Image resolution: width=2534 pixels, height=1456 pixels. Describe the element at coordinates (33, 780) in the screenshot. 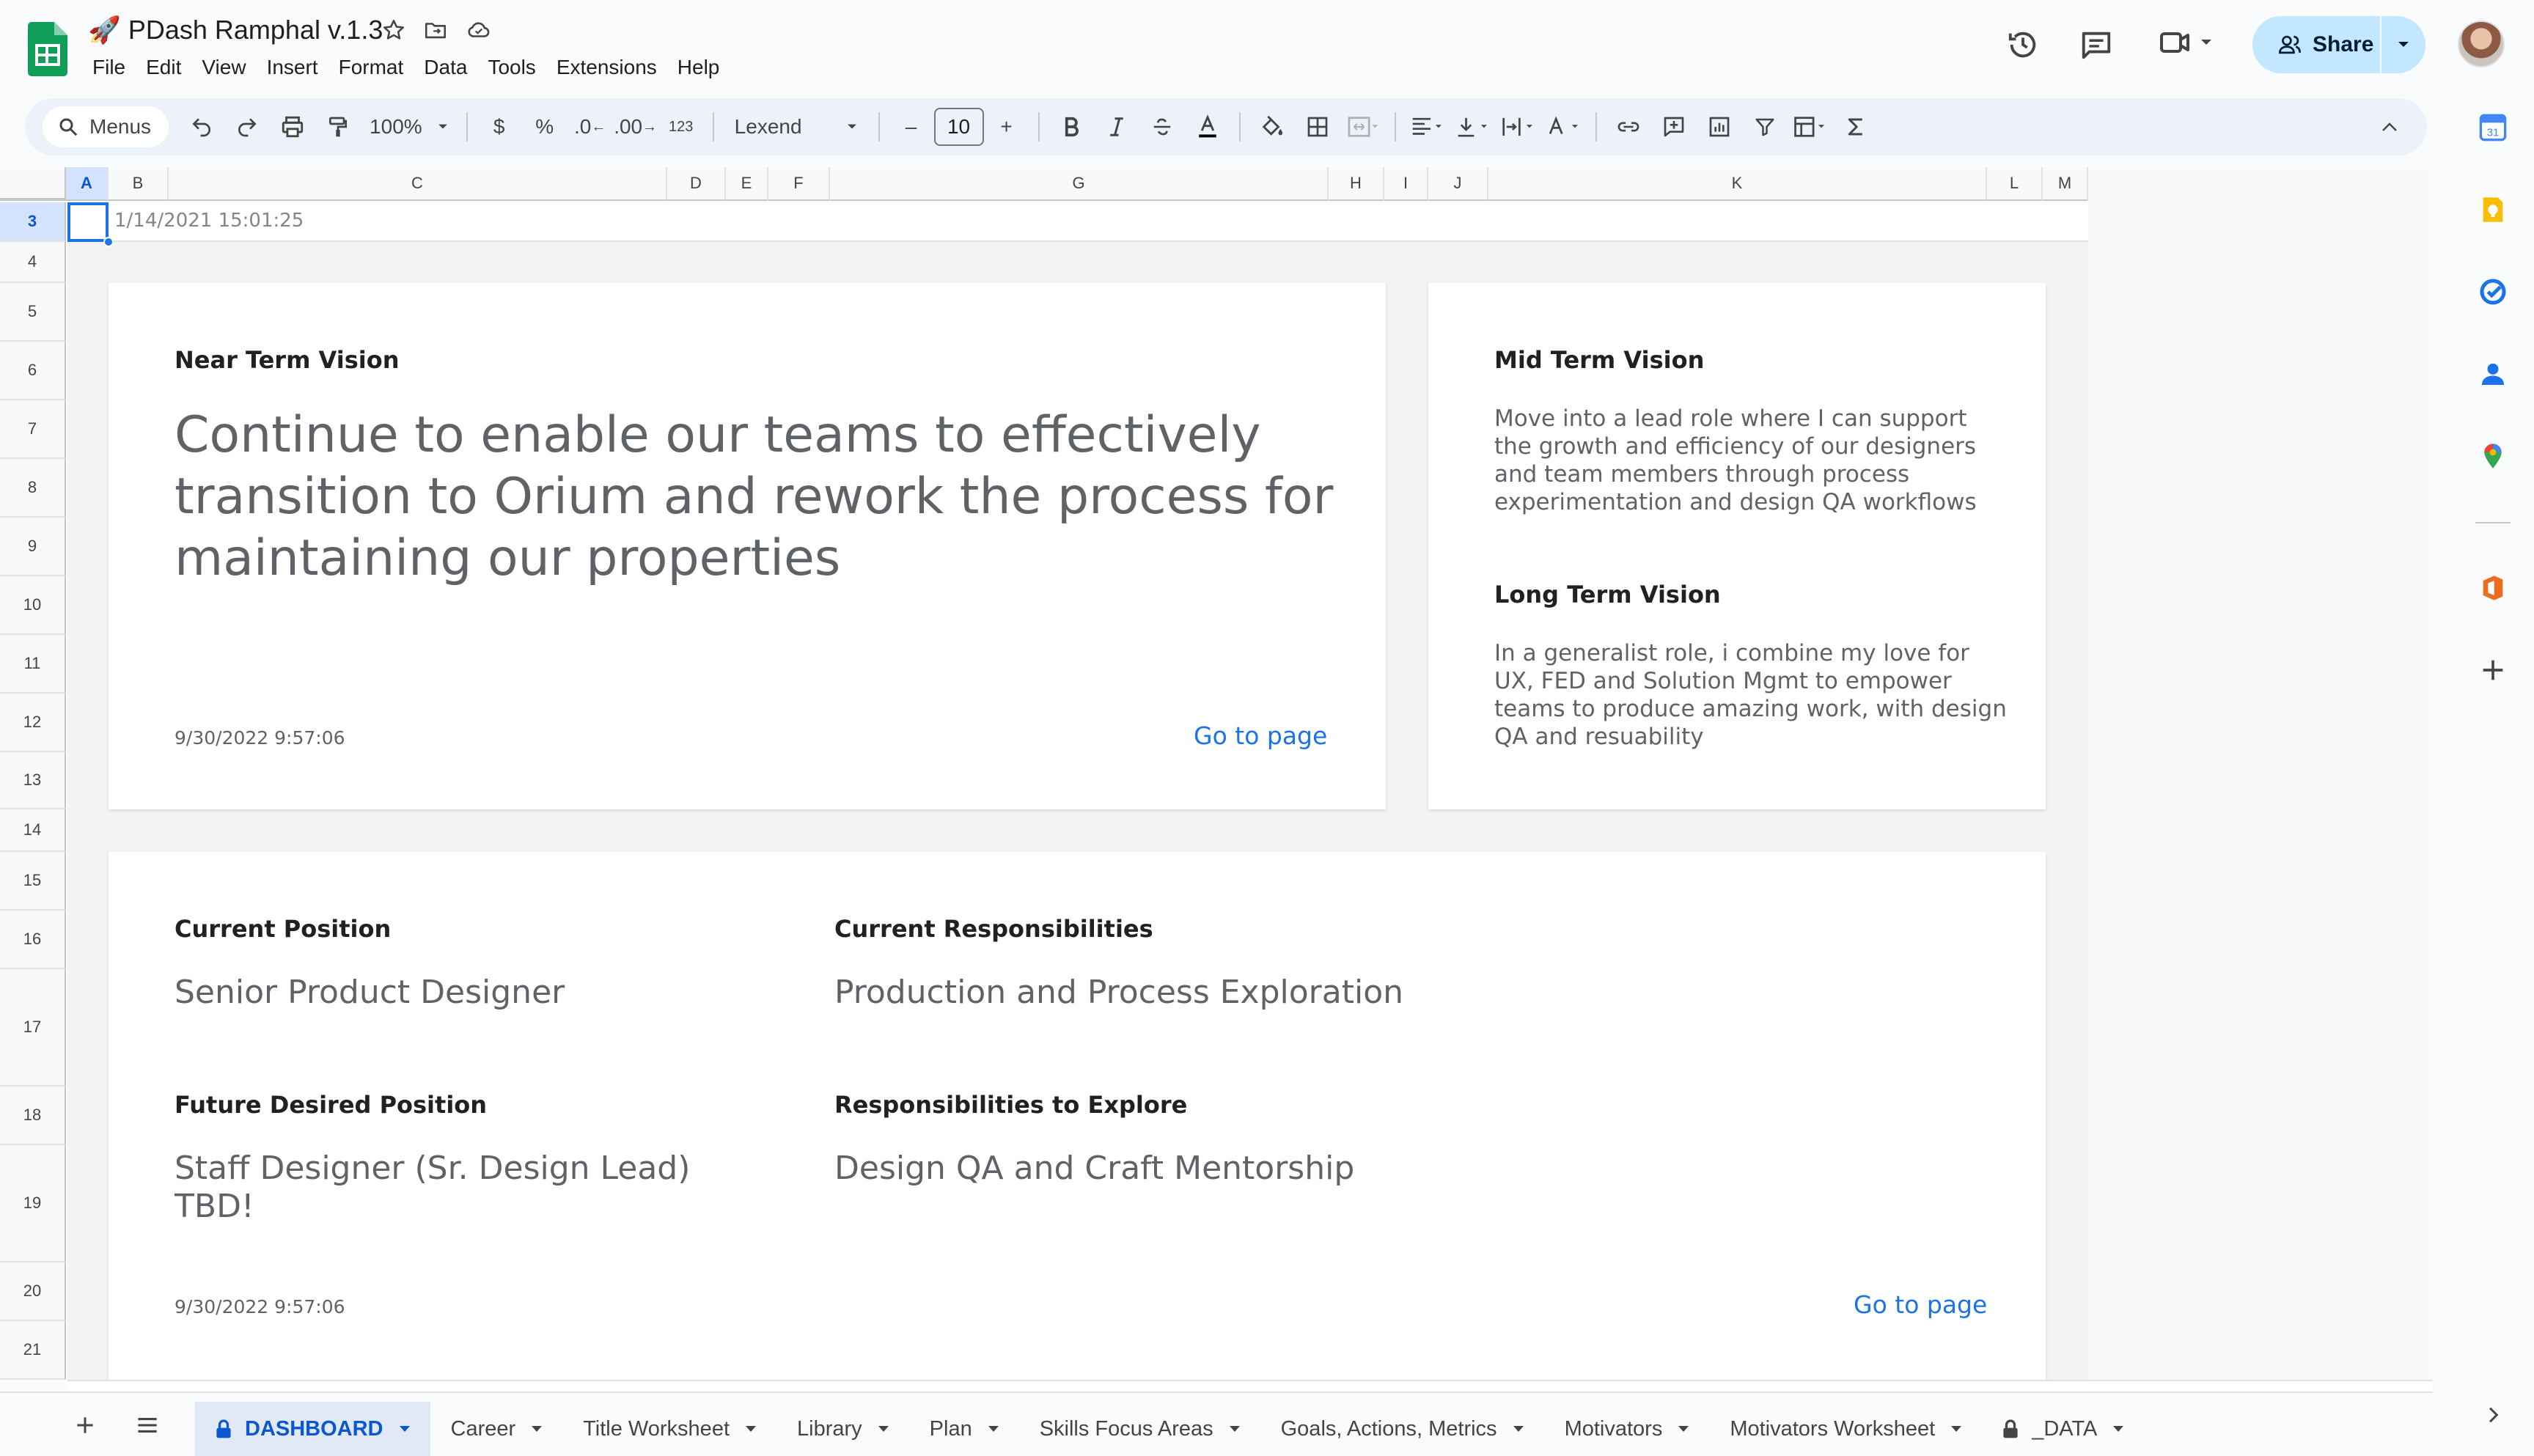

I see `row-header-13: 13` at that location.